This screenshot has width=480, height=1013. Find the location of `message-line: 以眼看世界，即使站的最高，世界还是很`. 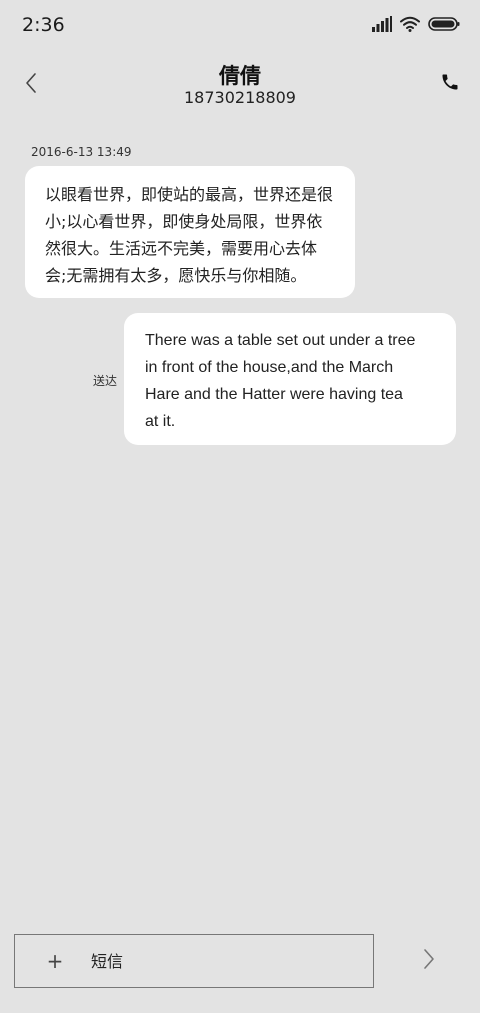

message-line: 以眼看世界，即使站的最高，世界还是很 is located at coordinates (189, 194).